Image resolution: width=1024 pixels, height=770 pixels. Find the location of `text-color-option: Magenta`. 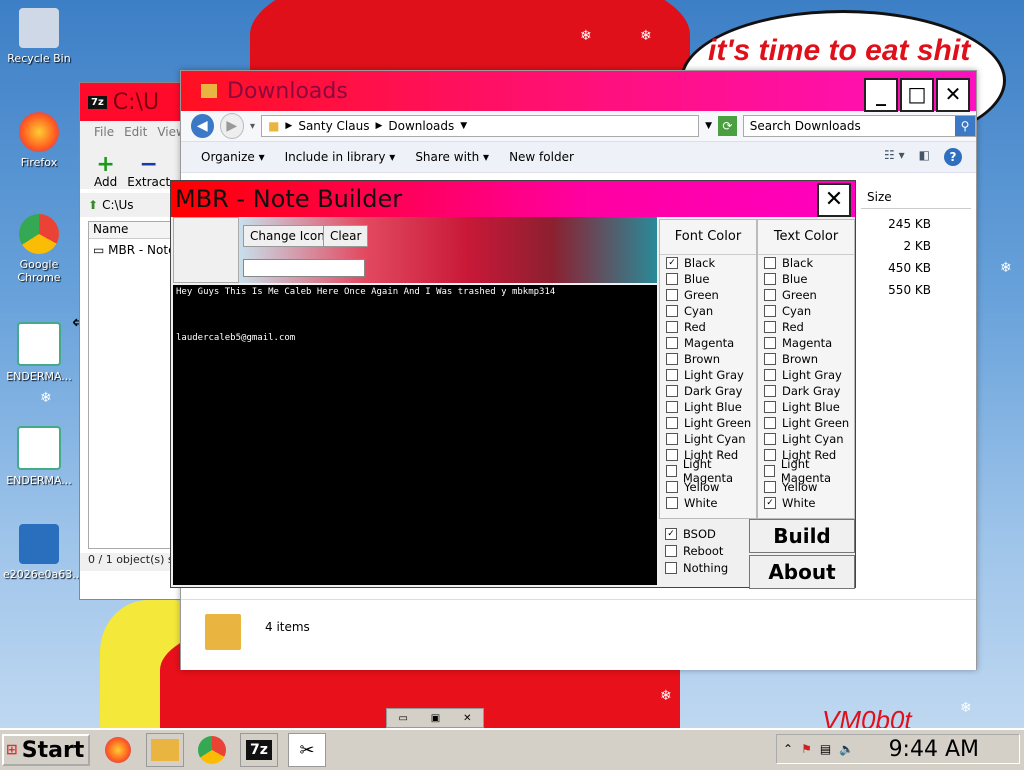

text-color-option: Magenta is located at coordinates (806, 343).